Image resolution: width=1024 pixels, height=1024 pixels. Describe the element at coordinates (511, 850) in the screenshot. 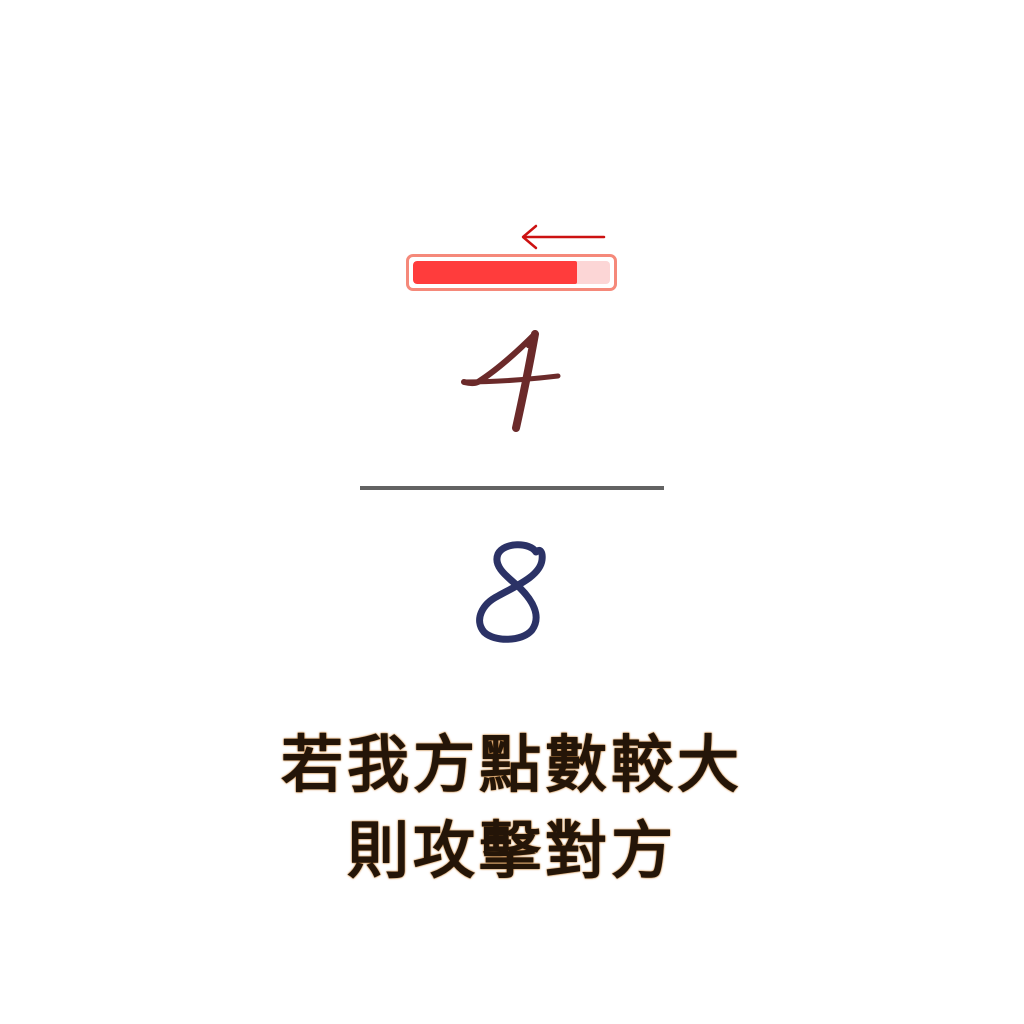

I see `rule-line-2: 則攻擊對方` at that location.